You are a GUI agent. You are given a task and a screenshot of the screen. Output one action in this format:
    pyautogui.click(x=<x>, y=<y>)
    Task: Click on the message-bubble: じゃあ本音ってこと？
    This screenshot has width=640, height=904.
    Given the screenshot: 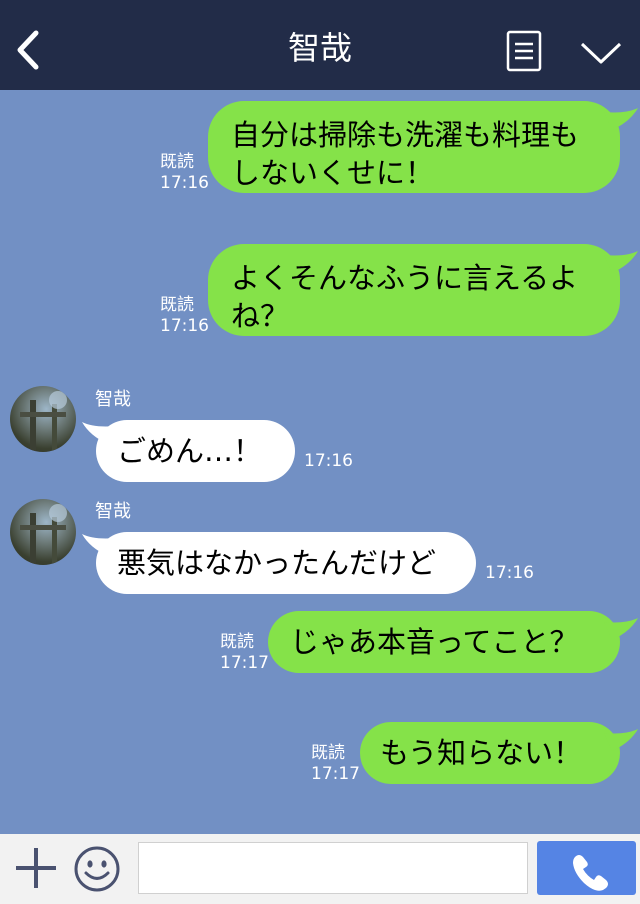 What is the action you would take?
    pyautogui.click(x=444, y=642)
    